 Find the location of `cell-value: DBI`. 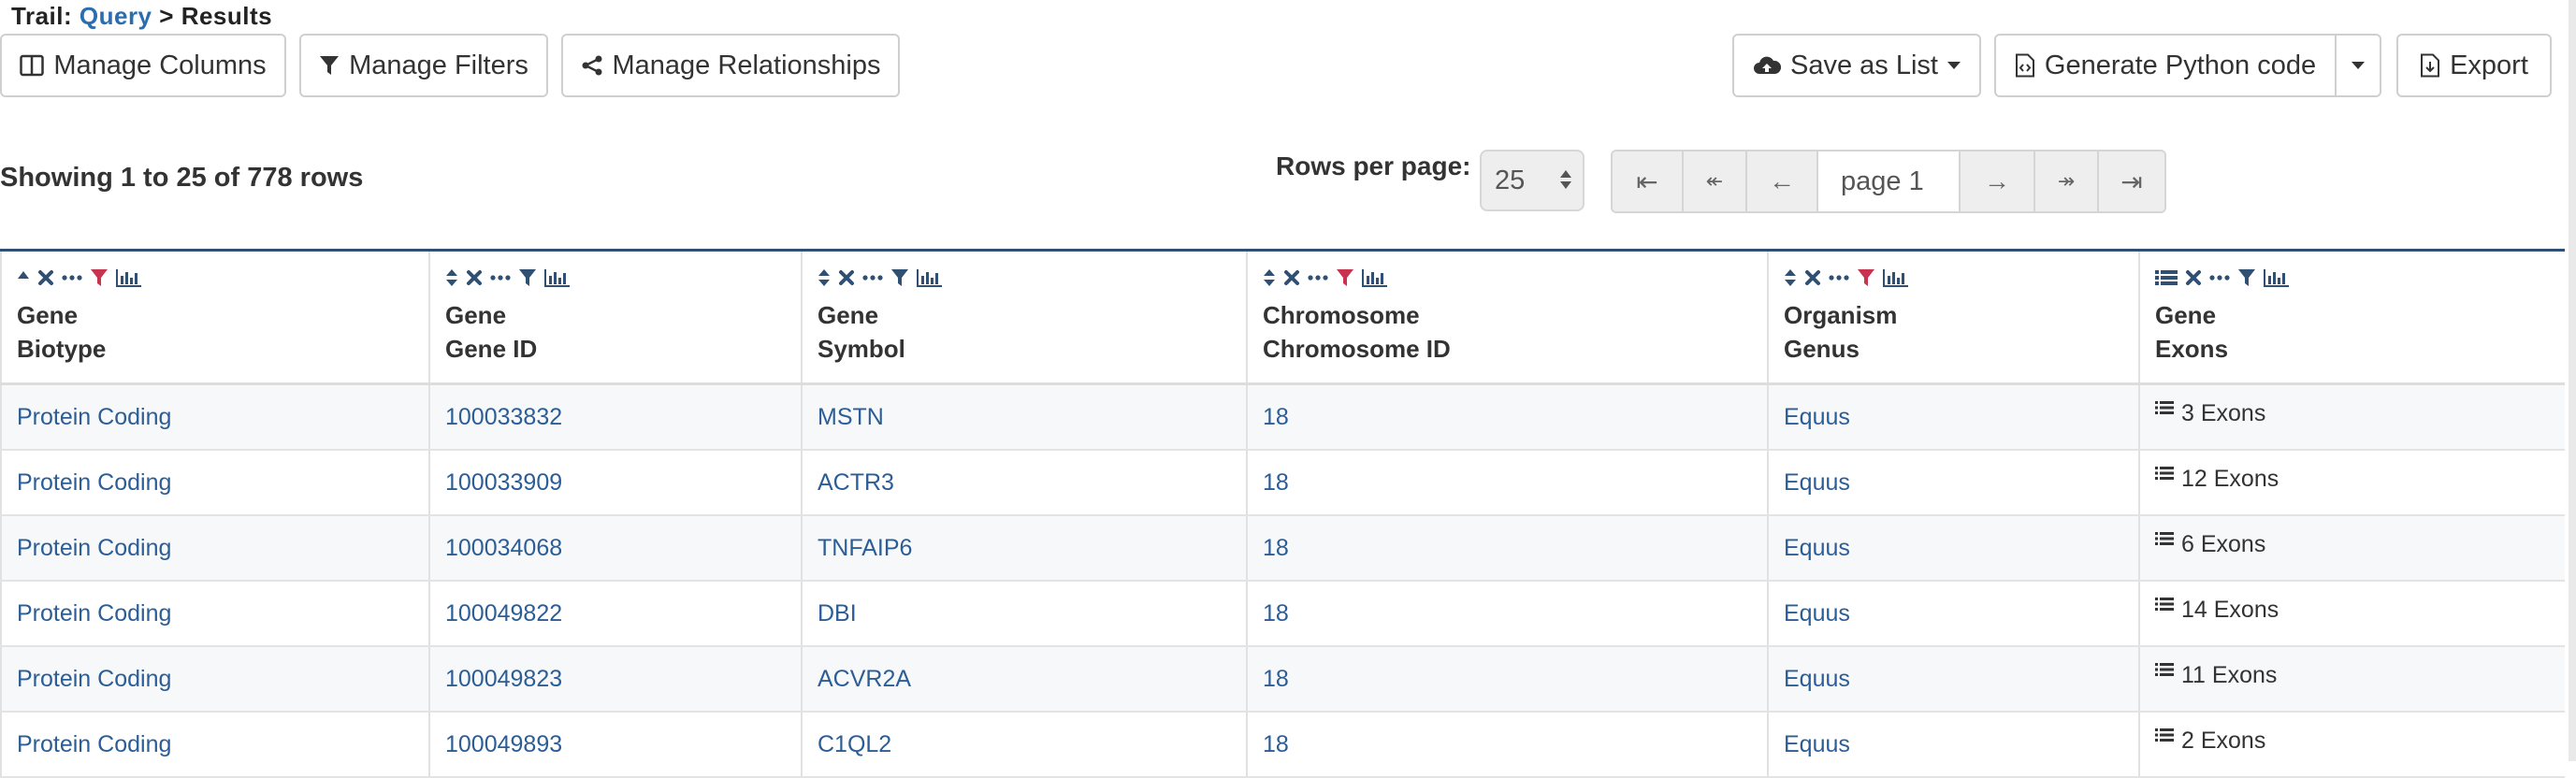

cell-value: DBI is located at coordinates (838, 613).